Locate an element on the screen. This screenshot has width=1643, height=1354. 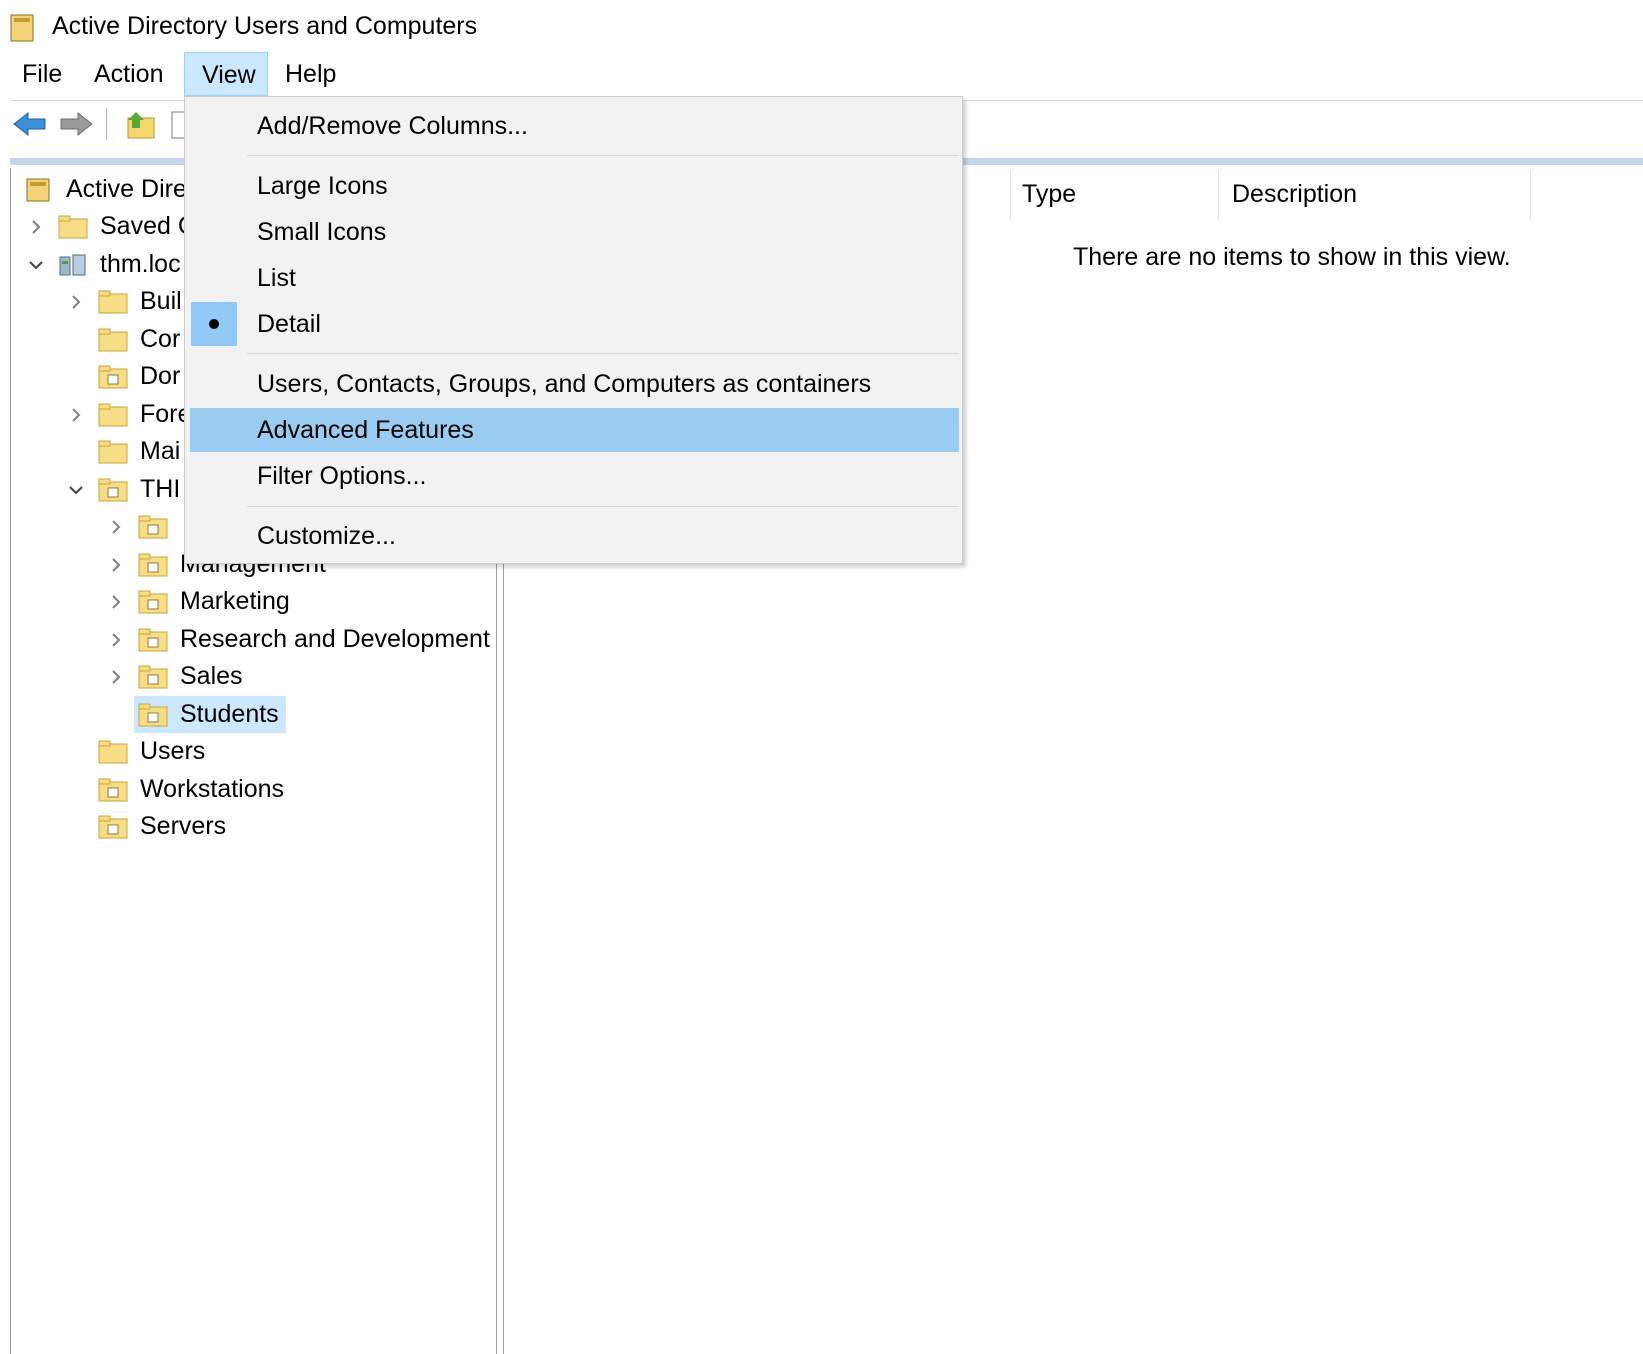
tree-item-label: Research and Development is located at coordinates (335, 639).